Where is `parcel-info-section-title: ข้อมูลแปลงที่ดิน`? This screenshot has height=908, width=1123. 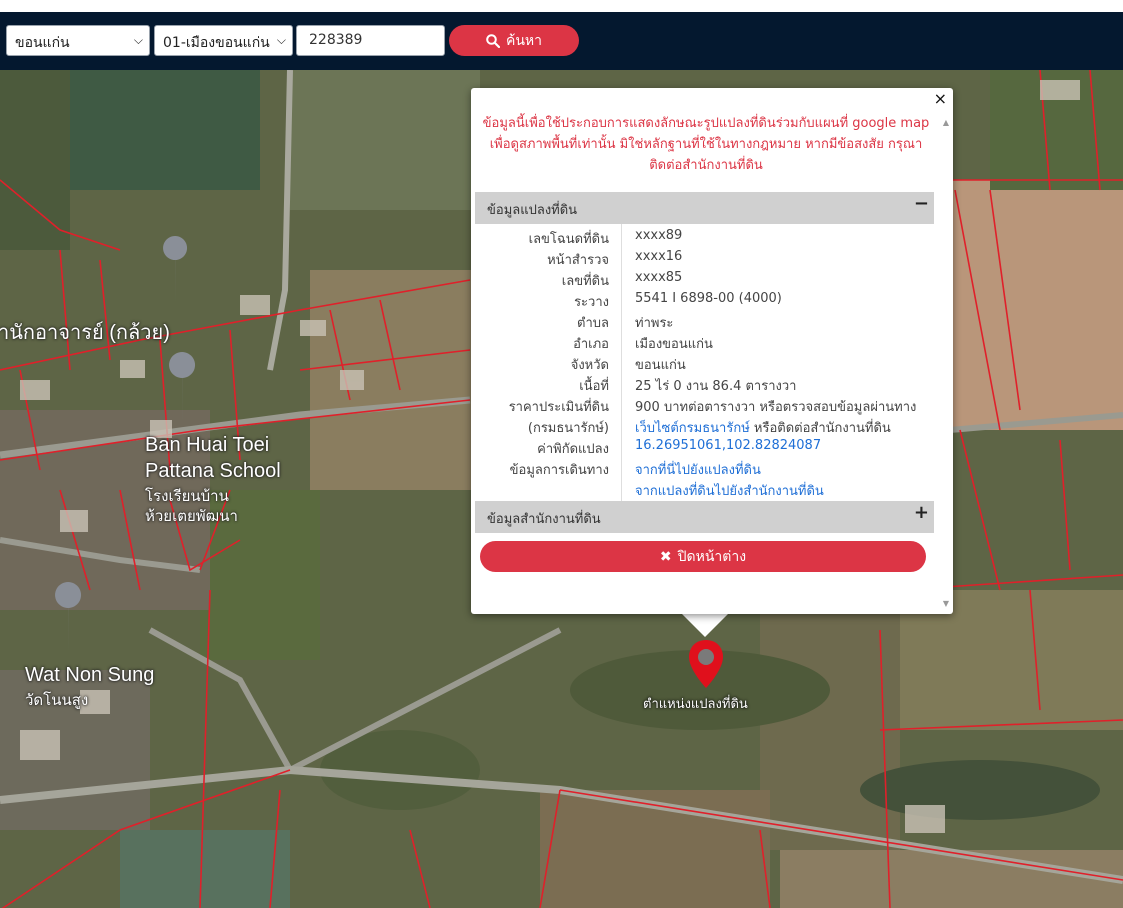
parcel-info-section-title: ข้อมูลแปลงที่ดิน is located at coordinates (532, 210).